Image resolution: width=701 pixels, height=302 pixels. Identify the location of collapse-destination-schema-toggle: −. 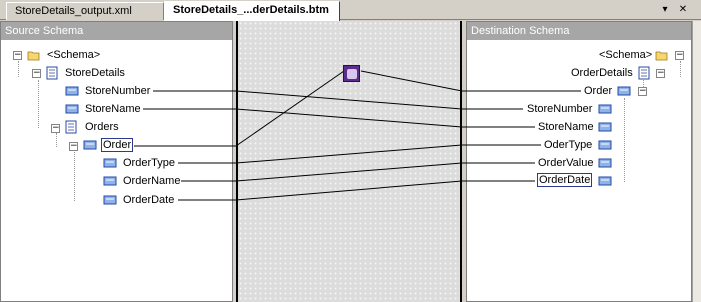
(679, 55).